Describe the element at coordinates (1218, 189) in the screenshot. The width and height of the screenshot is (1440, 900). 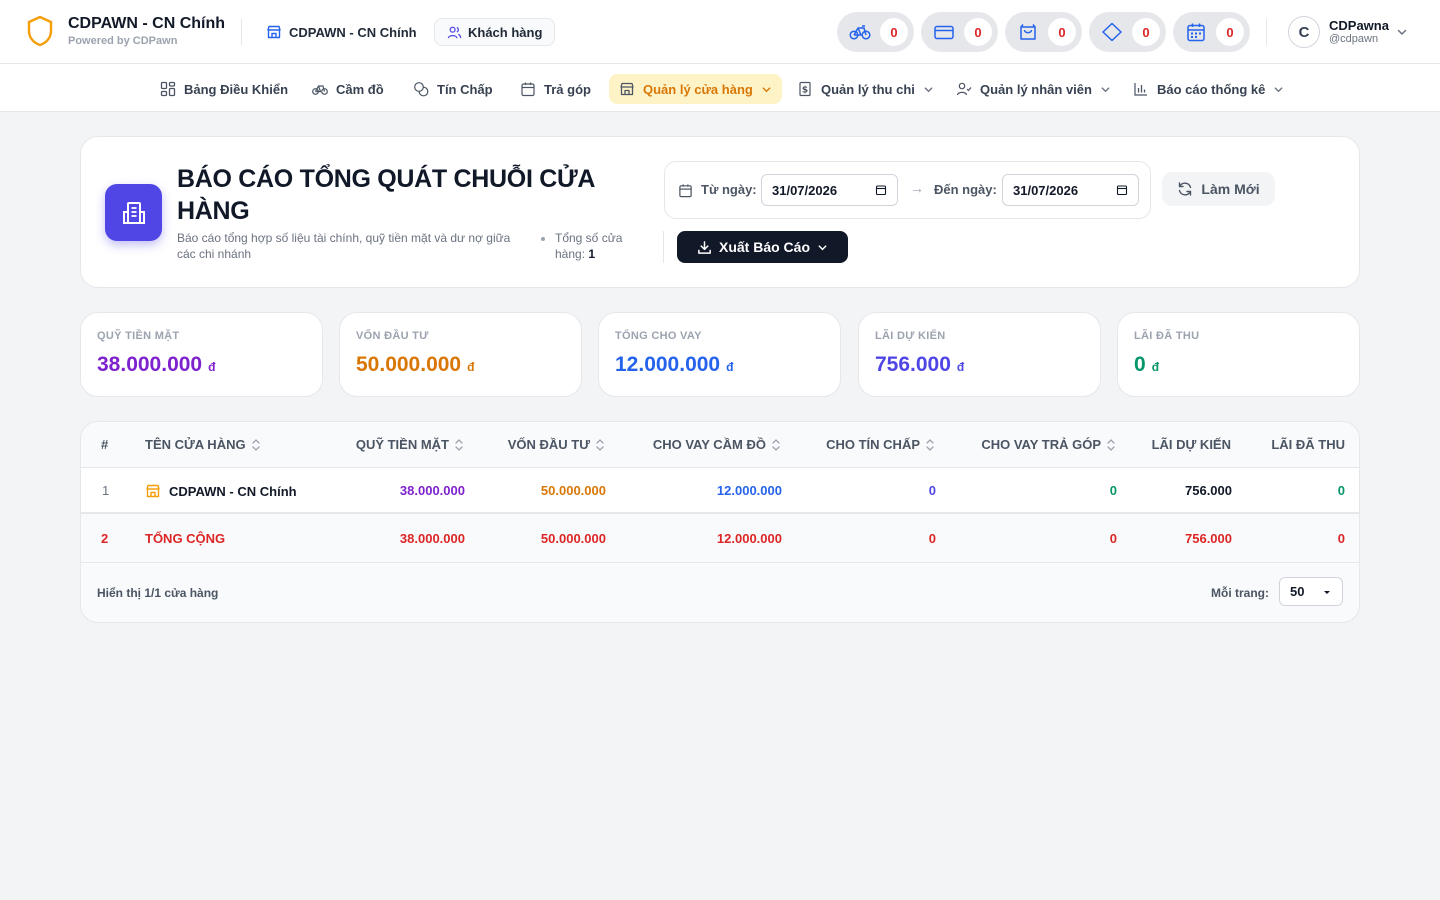
I see `refresh-button: Làm Mới` at that location.